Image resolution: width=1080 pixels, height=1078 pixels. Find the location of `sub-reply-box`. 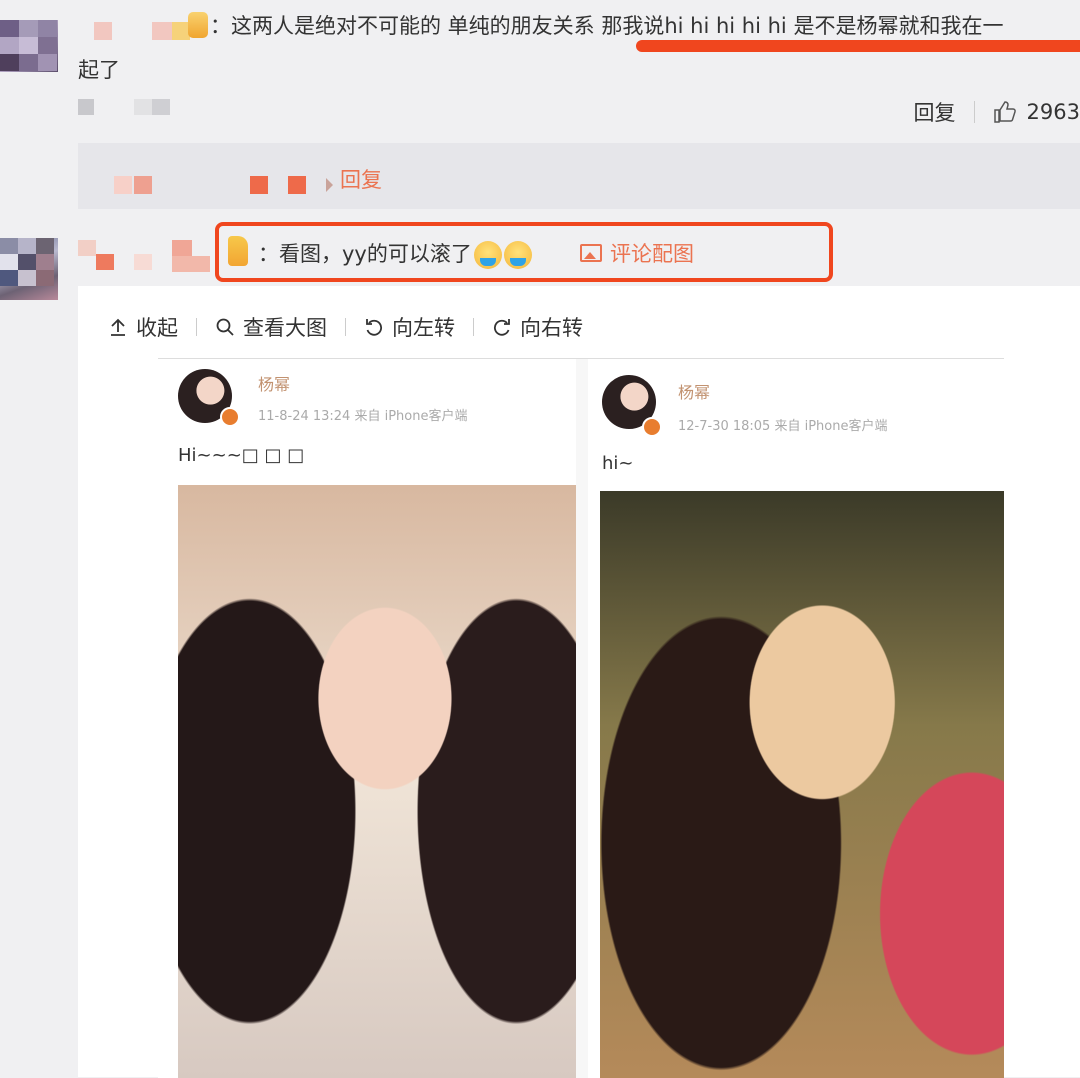

sub-reply-box is located at coordinates (579, 176).